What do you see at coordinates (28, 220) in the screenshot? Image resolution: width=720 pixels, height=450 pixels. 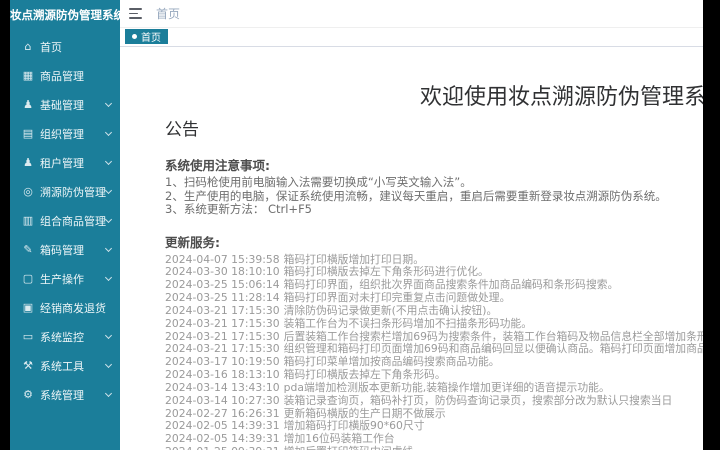 I see `list-icon: ▥` at bounding box center [28, 220].